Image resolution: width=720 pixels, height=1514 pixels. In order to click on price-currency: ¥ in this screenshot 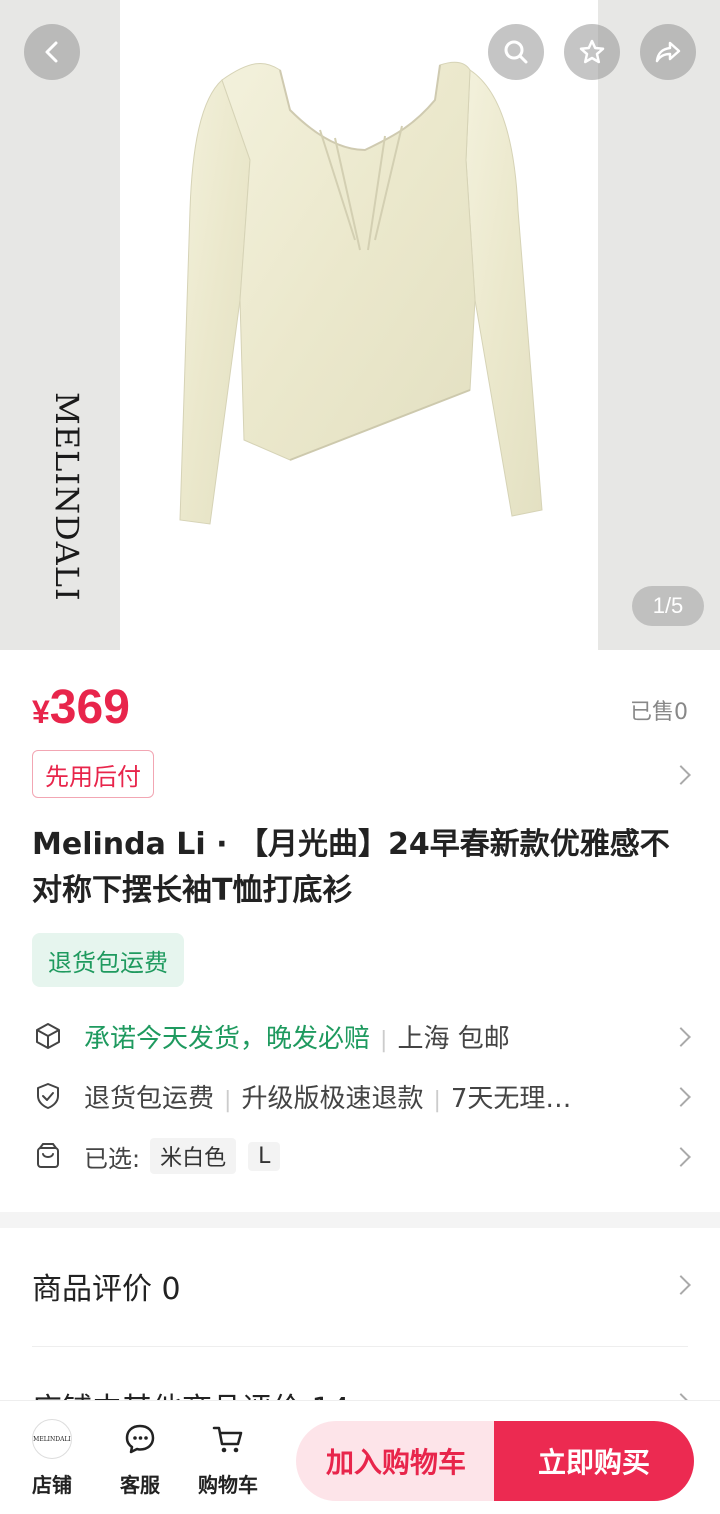, I will do `click(41, 712)`.